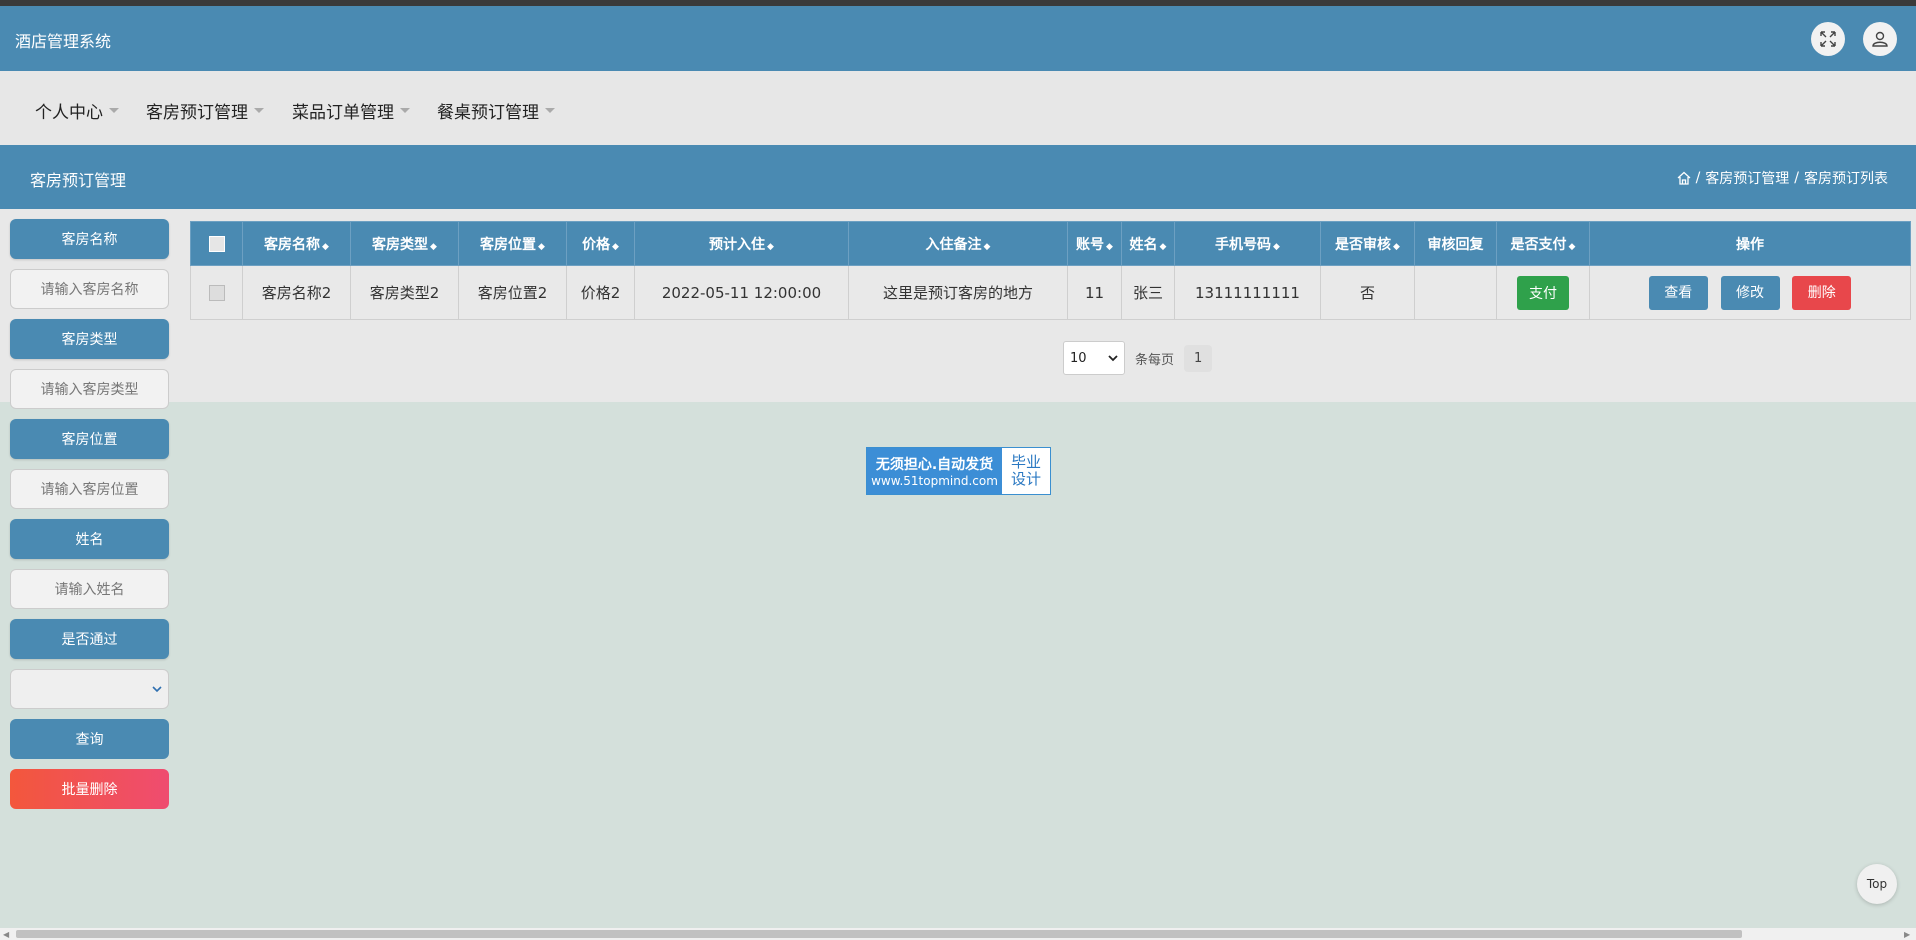  I want to click on cell-room-location: 客房位置2, so click(512, 292).